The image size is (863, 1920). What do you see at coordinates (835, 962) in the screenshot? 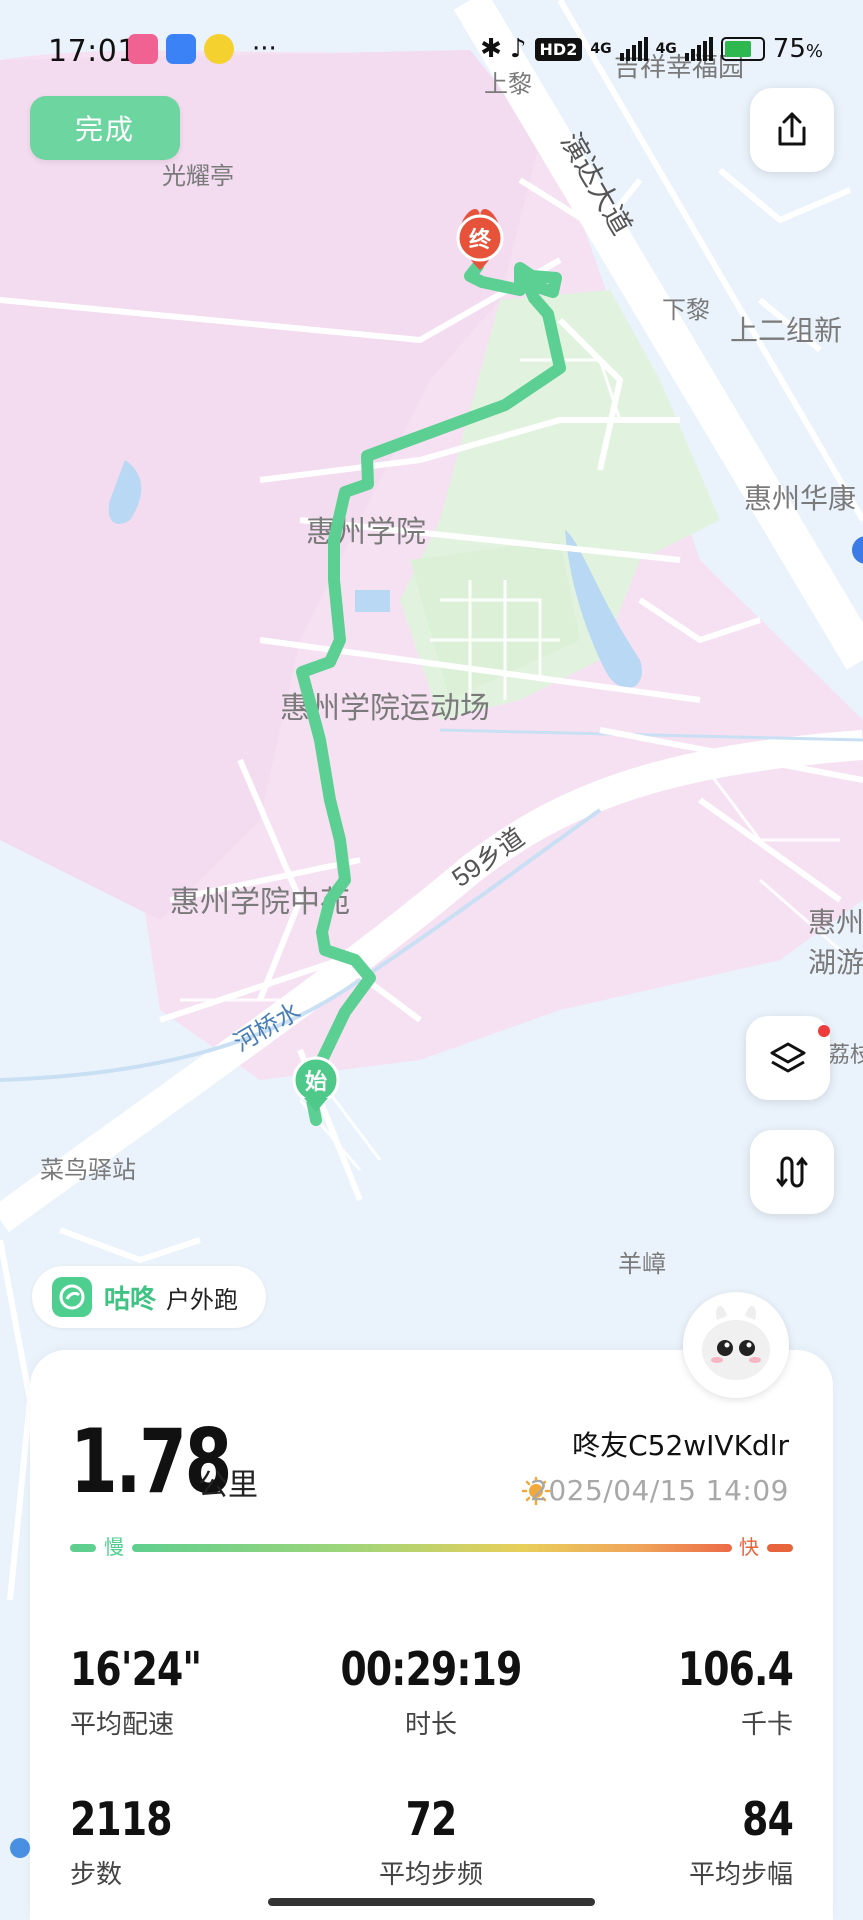
I see `map-label-lake2: 湖游` at bounding box center [835, 962].